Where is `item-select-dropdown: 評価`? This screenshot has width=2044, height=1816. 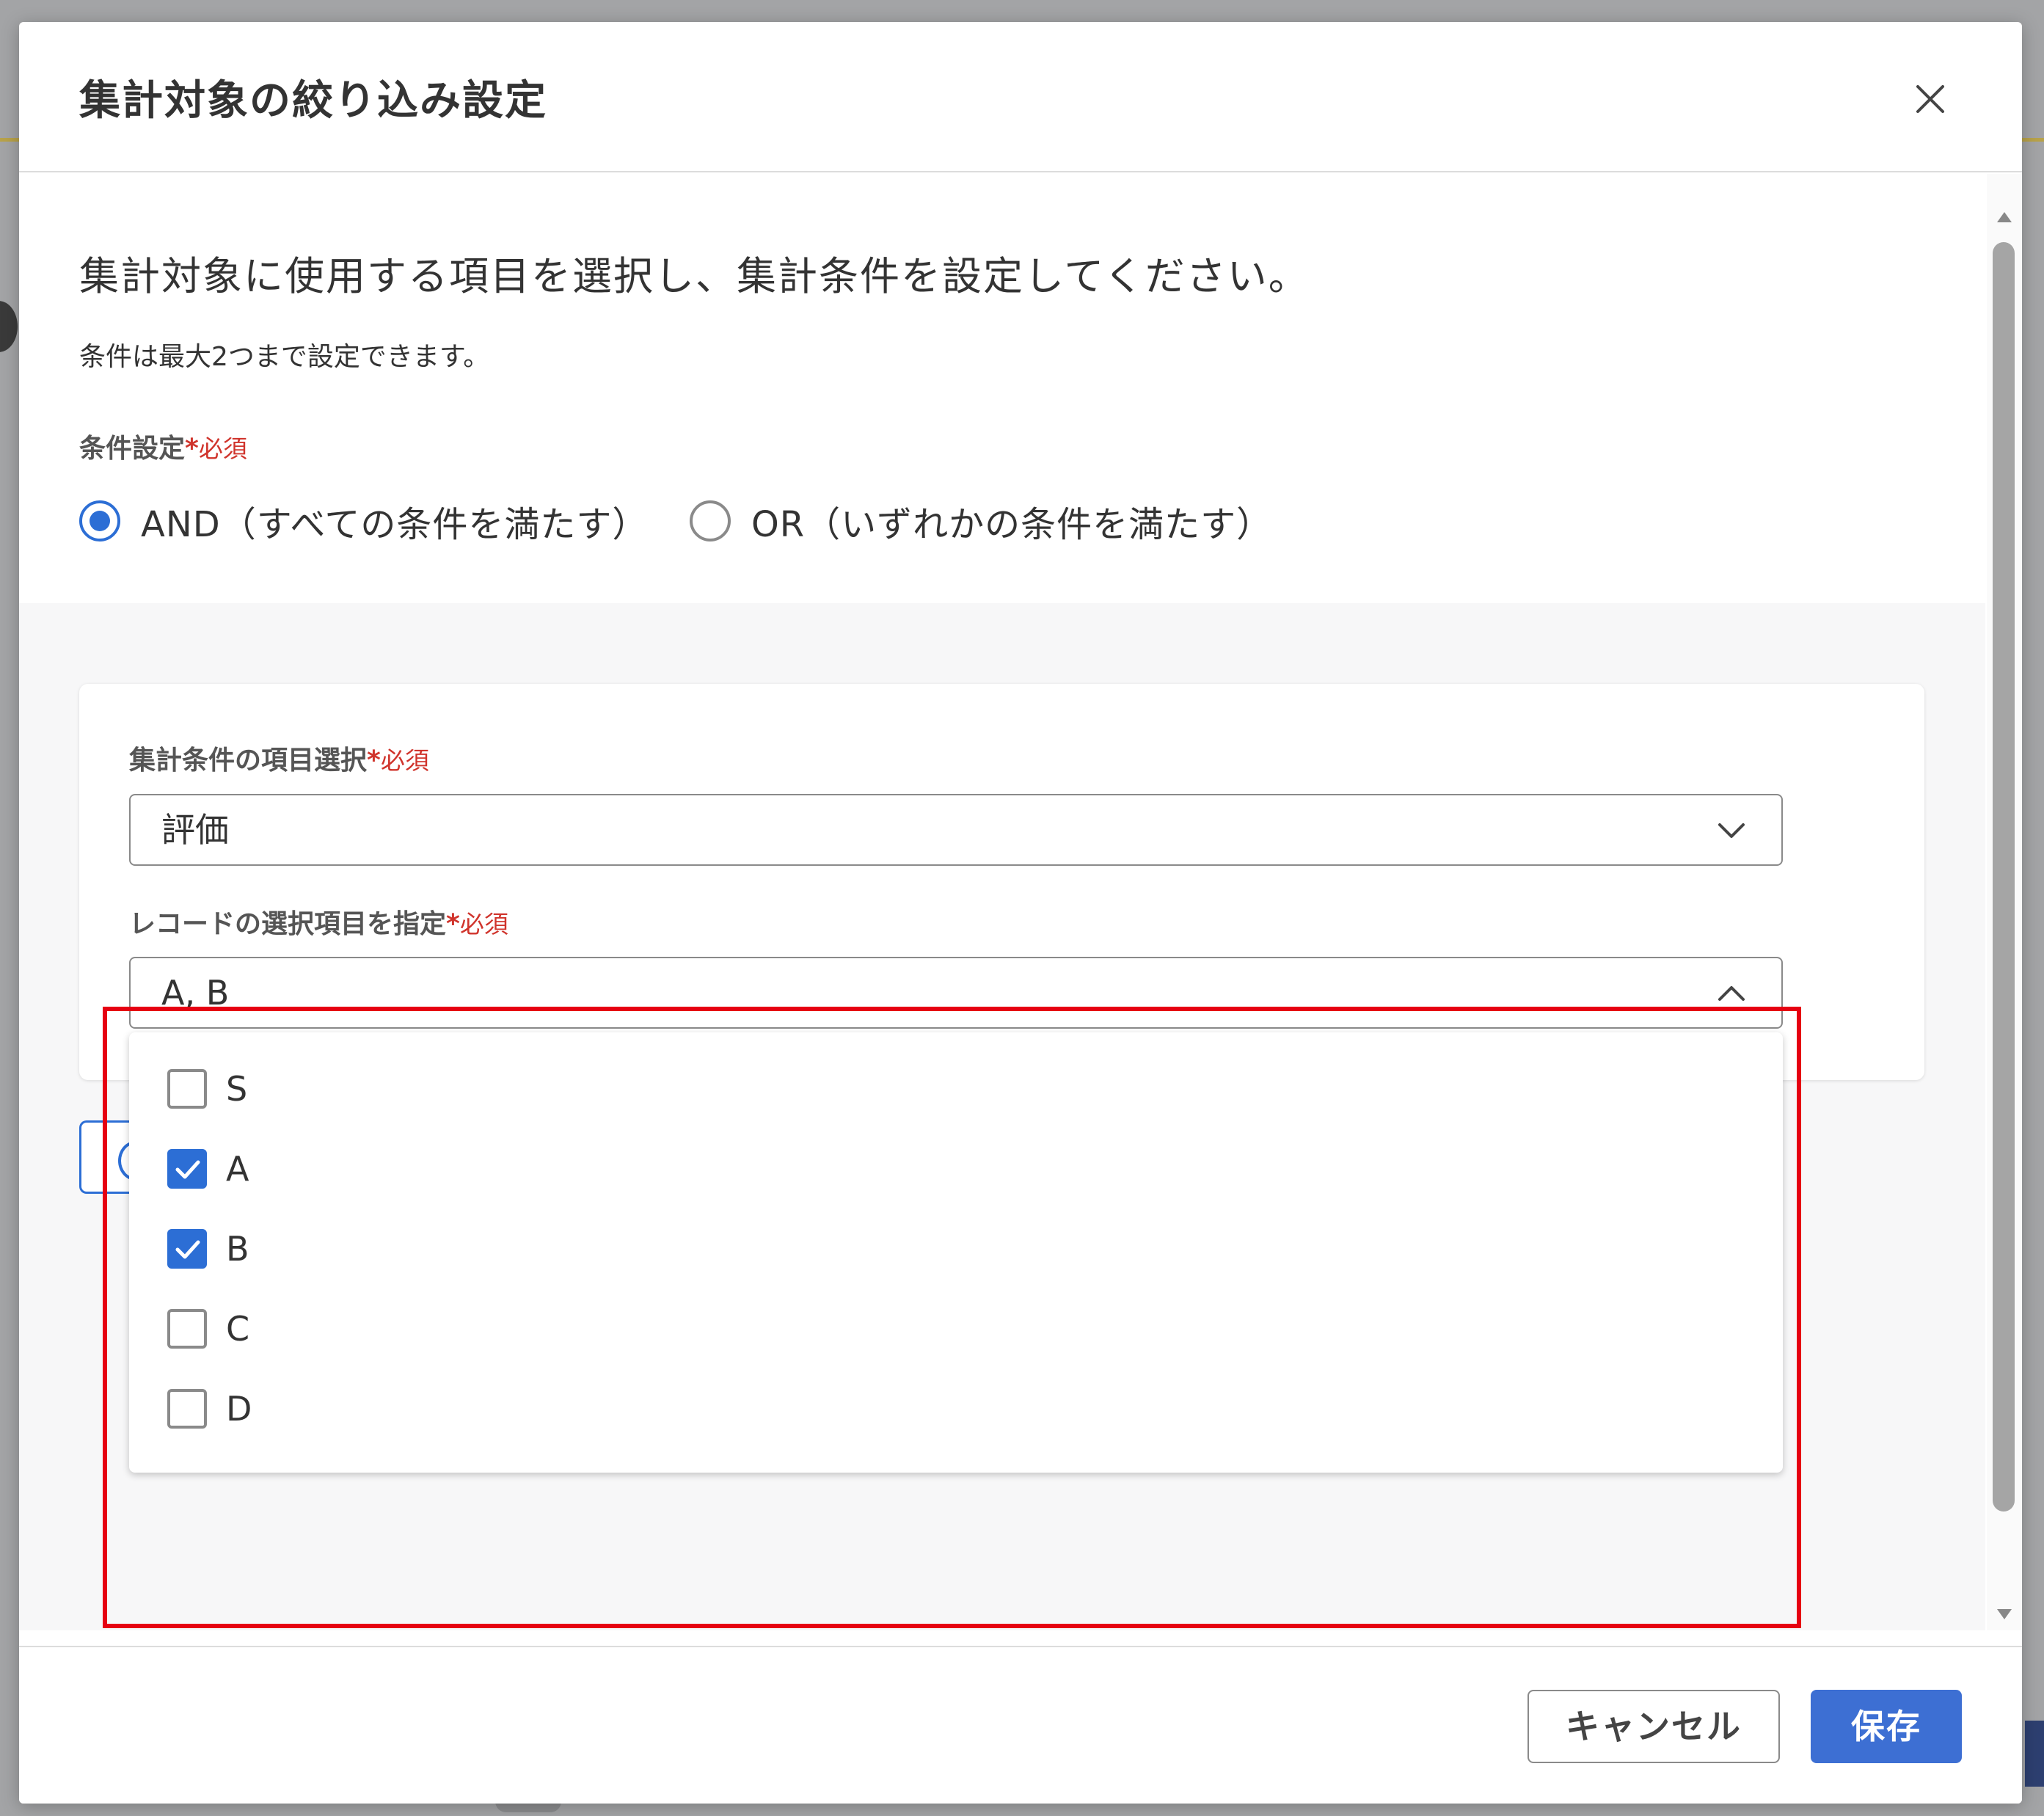
item-select-dropdown: 評価 is located at coordinates (956, 830).